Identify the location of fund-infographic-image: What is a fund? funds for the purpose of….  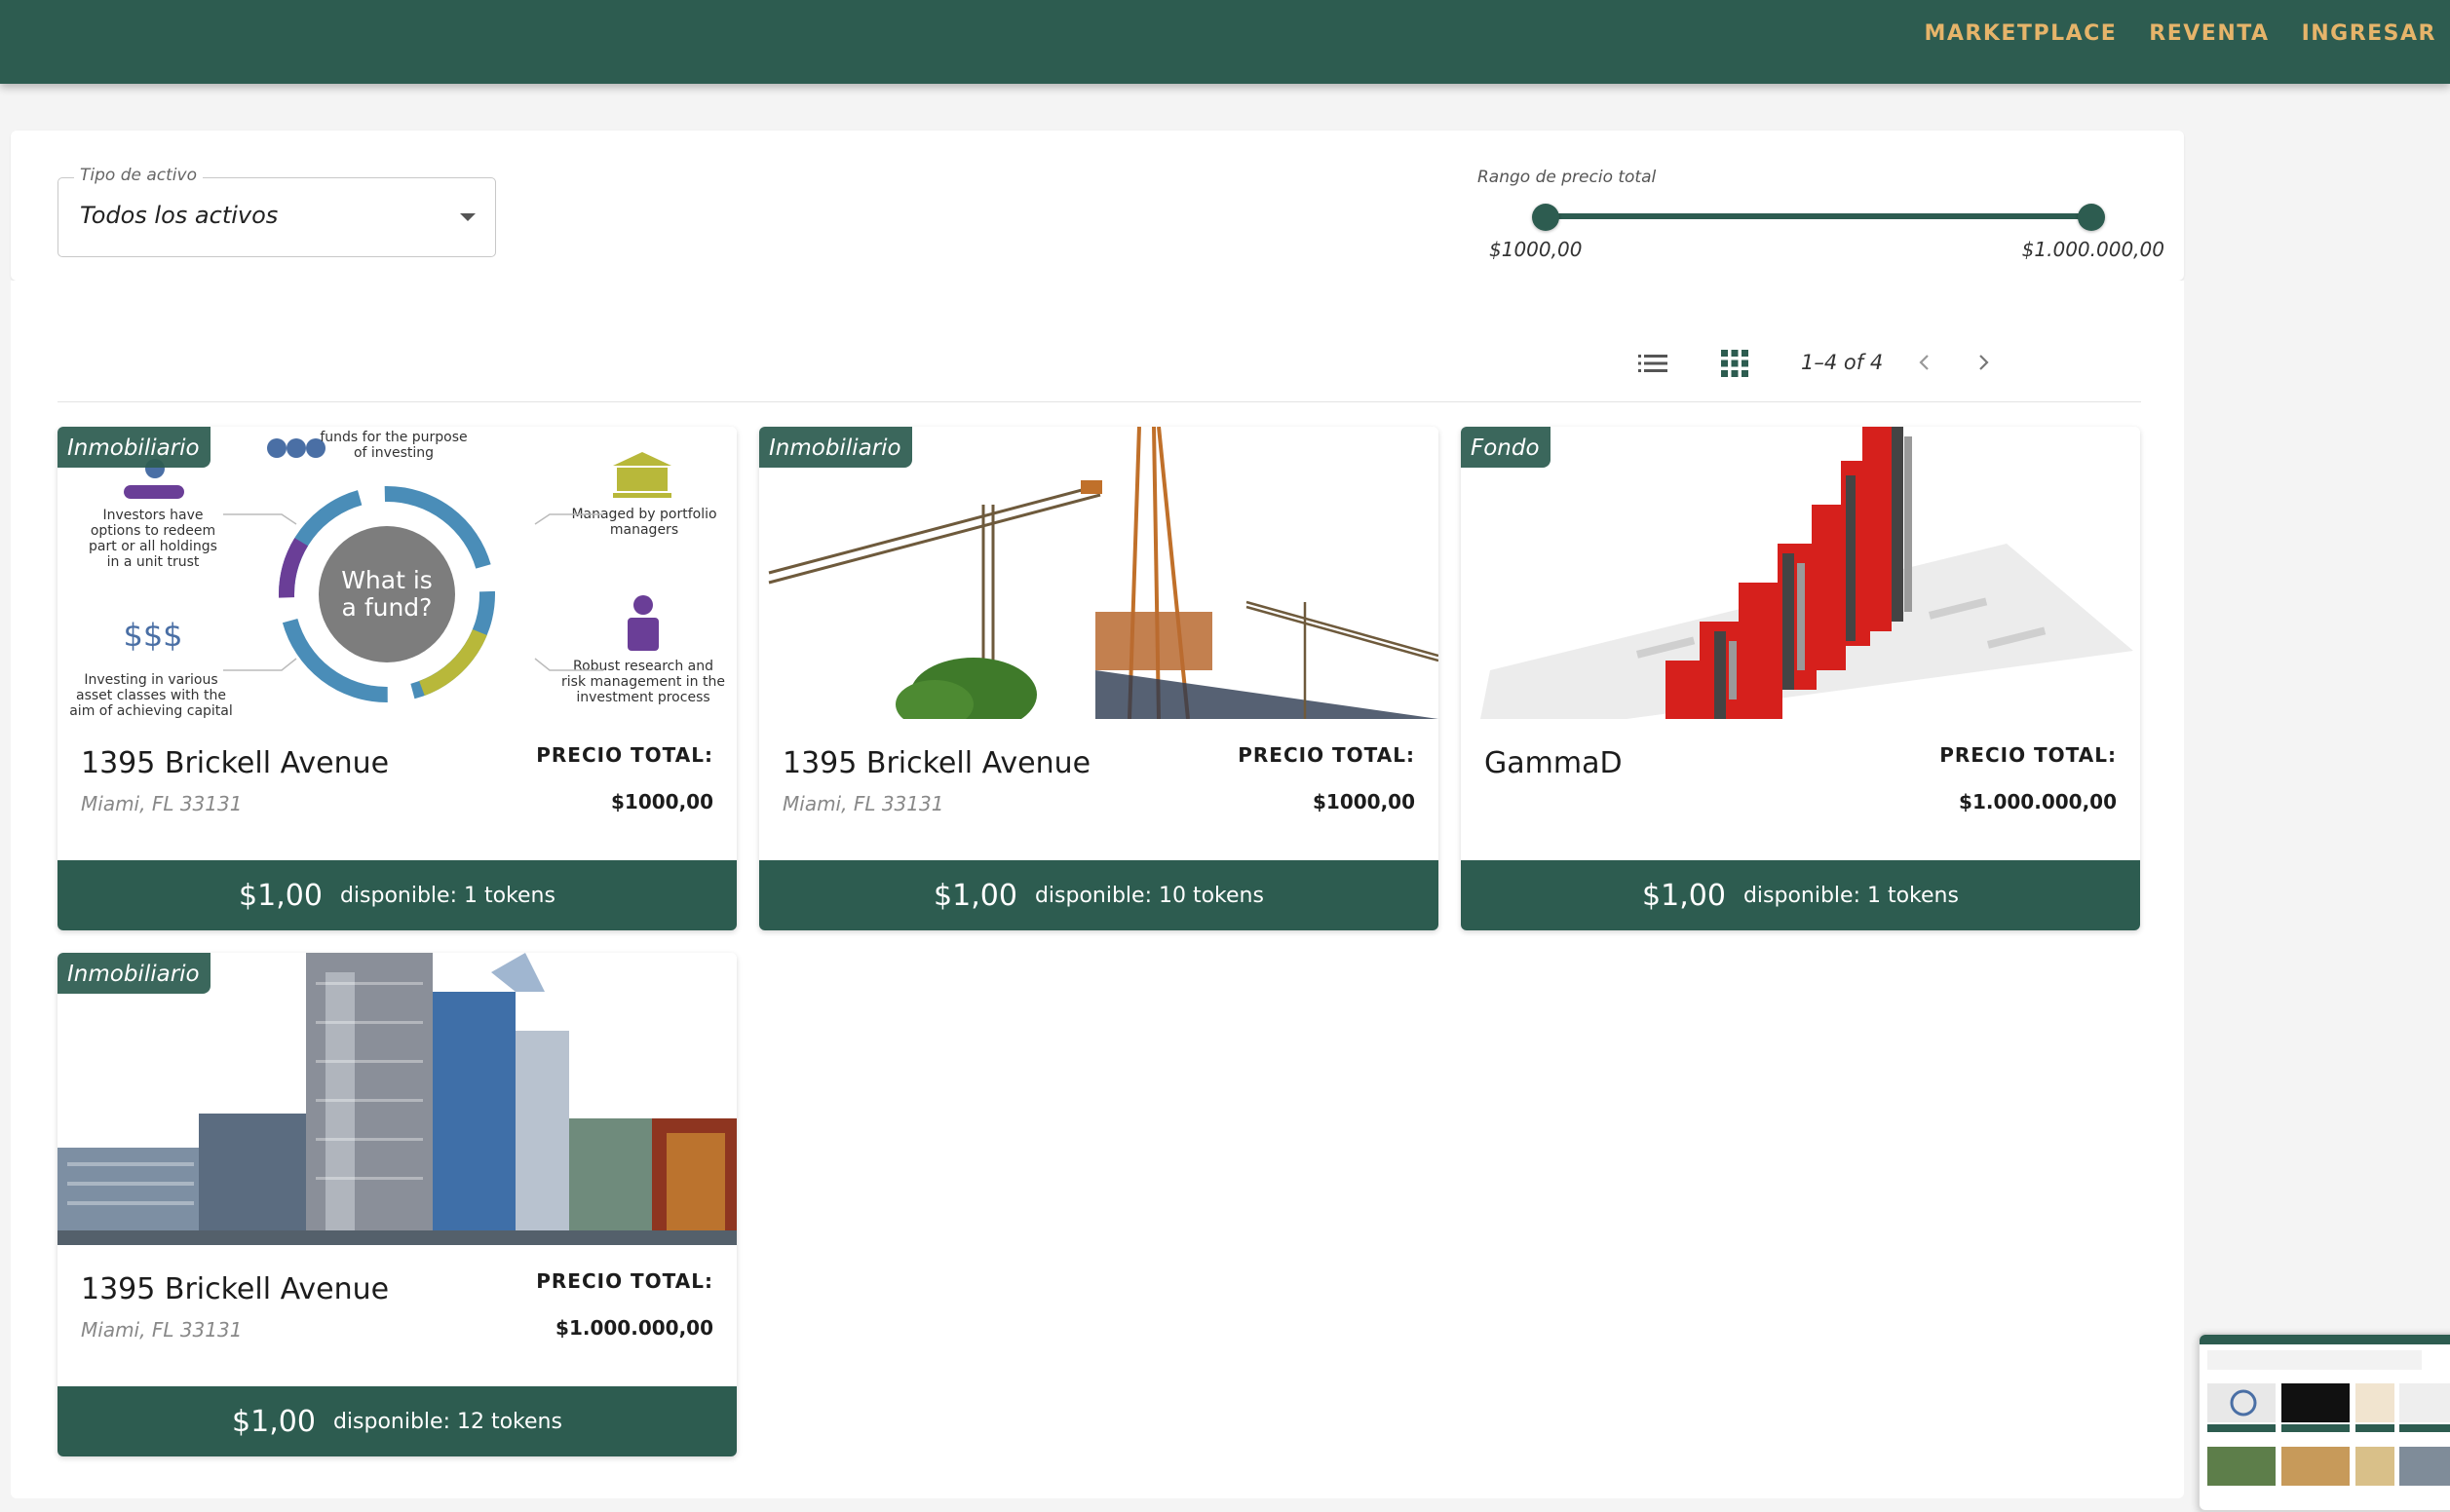
(397, 573).